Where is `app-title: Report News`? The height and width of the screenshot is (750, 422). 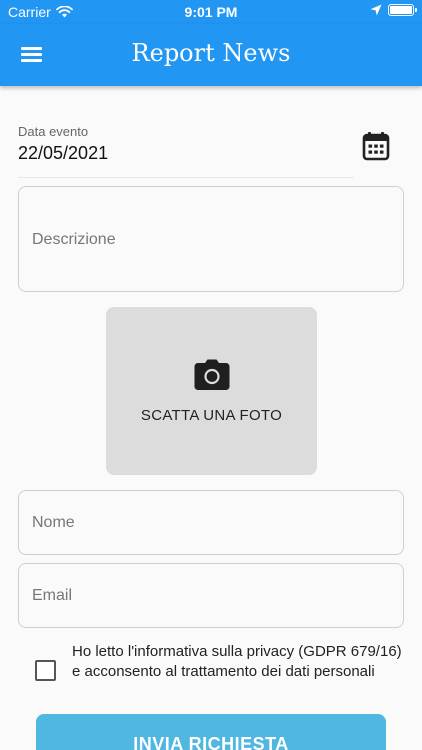 app-title: Report News is located at coordinates (211, 53).